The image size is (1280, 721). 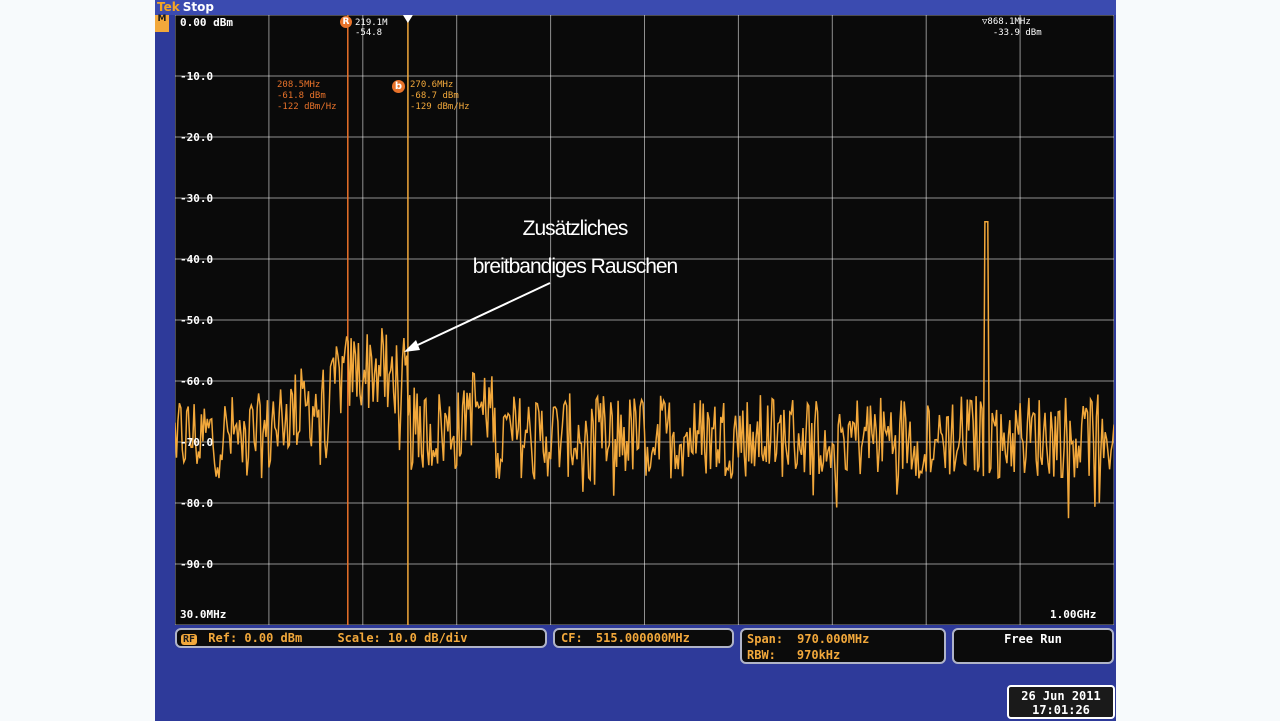 I want to click on y-tick-7: -70.0, so click(x=197, y=442).